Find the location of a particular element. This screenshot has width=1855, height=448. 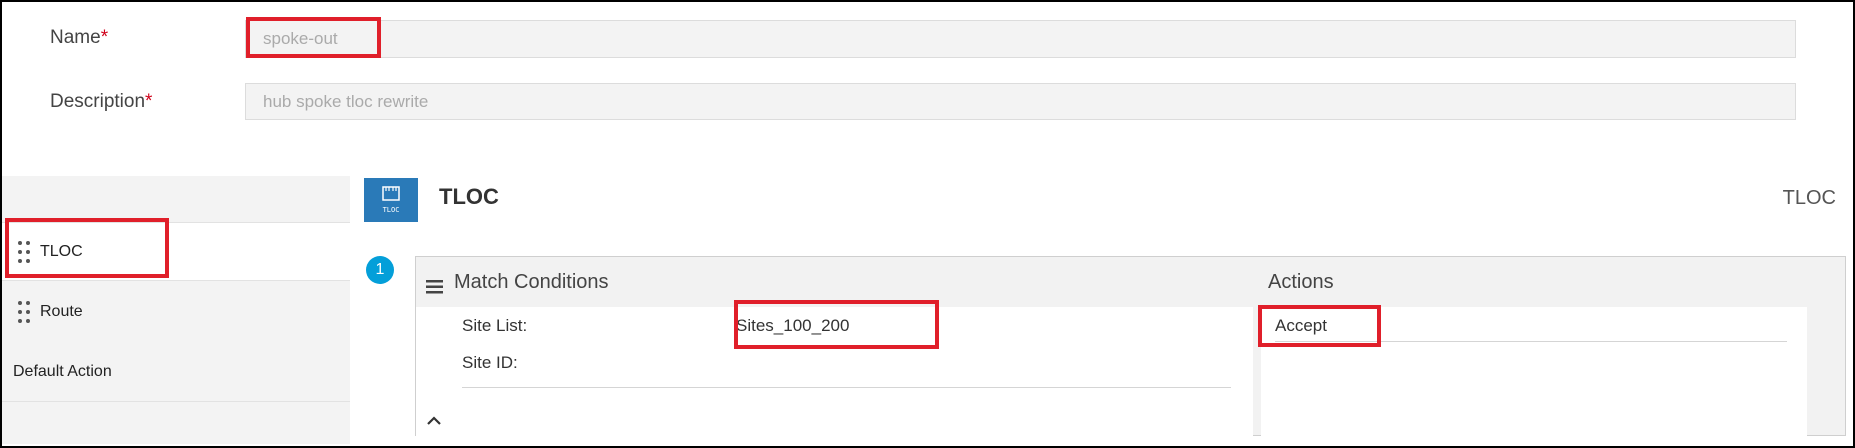

action-row-divider is located at coordinates (1531, 341).